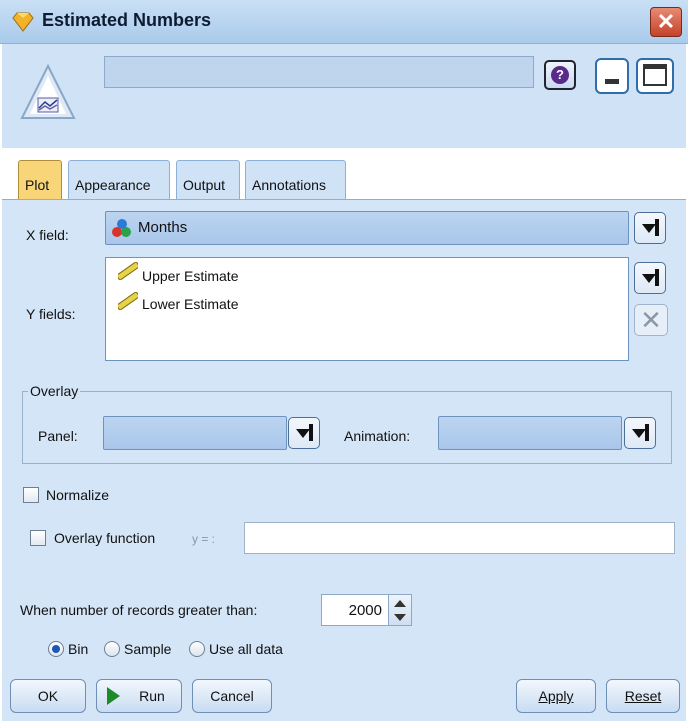 The width and height of the screenshot is (688, 721). I want to click on apply-button: Apply, so click(556, 696).